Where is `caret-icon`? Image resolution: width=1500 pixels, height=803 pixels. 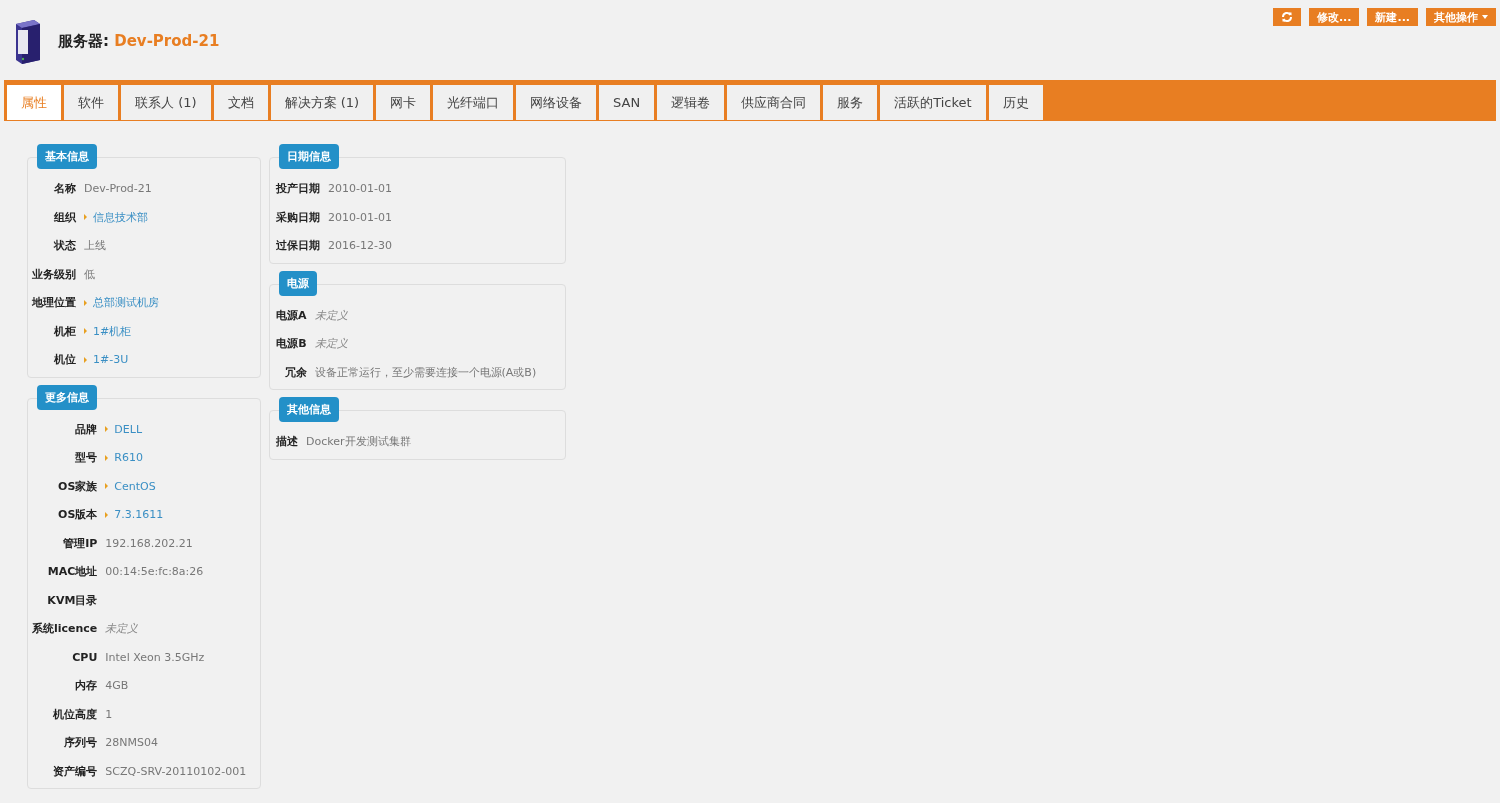 caret-icon is located at coordinates (1485, 17).